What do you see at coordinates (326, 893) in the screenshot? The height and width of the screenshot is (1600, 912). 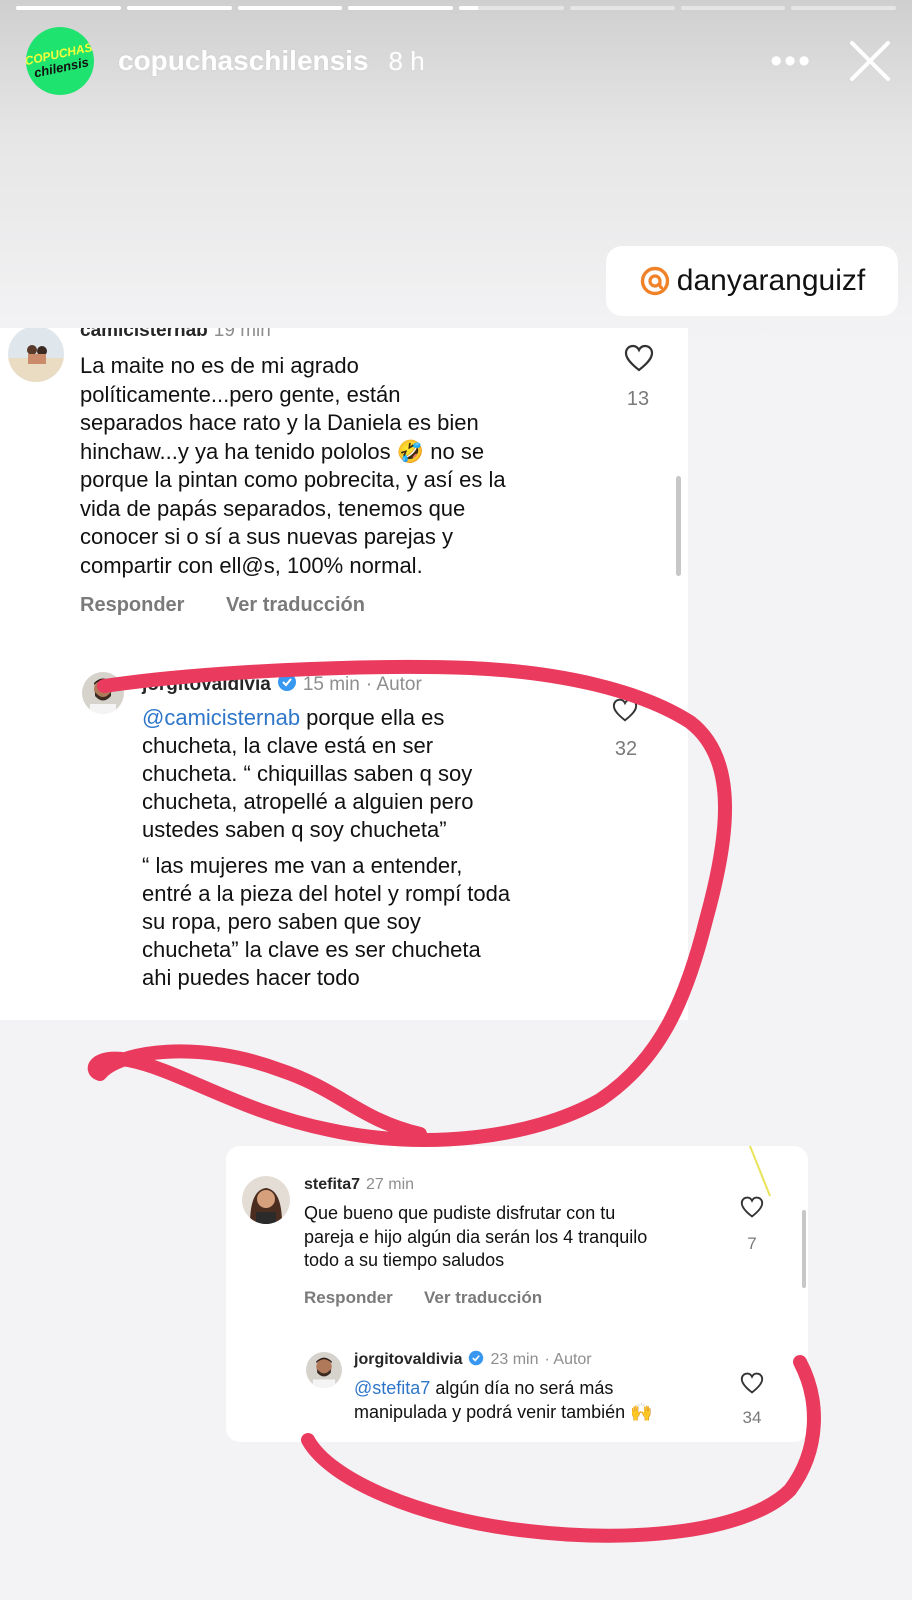 I see `text-line: entré a la pieza del hotel y rompí toda` at bounding box center [326, 893].